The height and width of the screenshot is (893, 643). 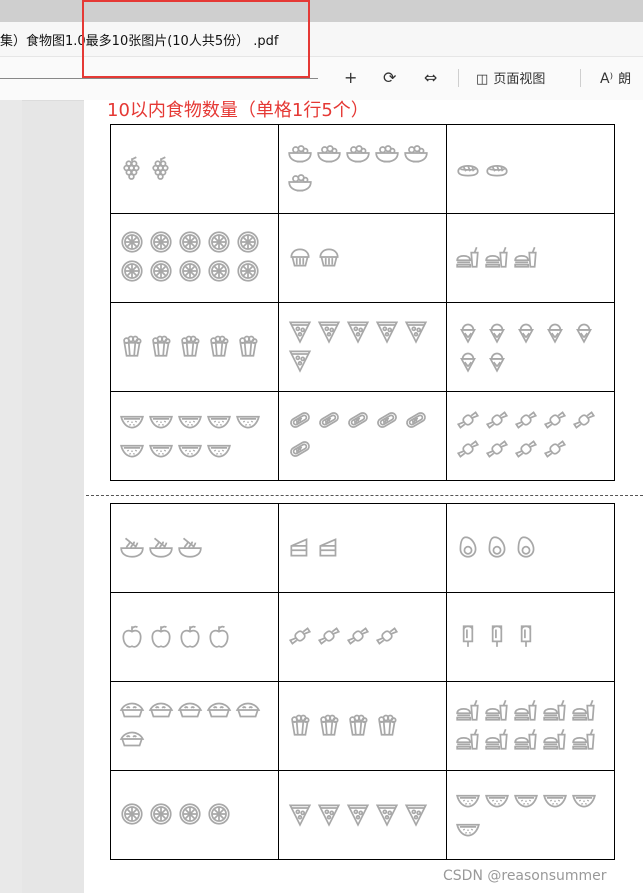 What do you see at coordinates (580, 78) in the screenshot?
I see `toolbar-separator` at bounding box center [580, 78].